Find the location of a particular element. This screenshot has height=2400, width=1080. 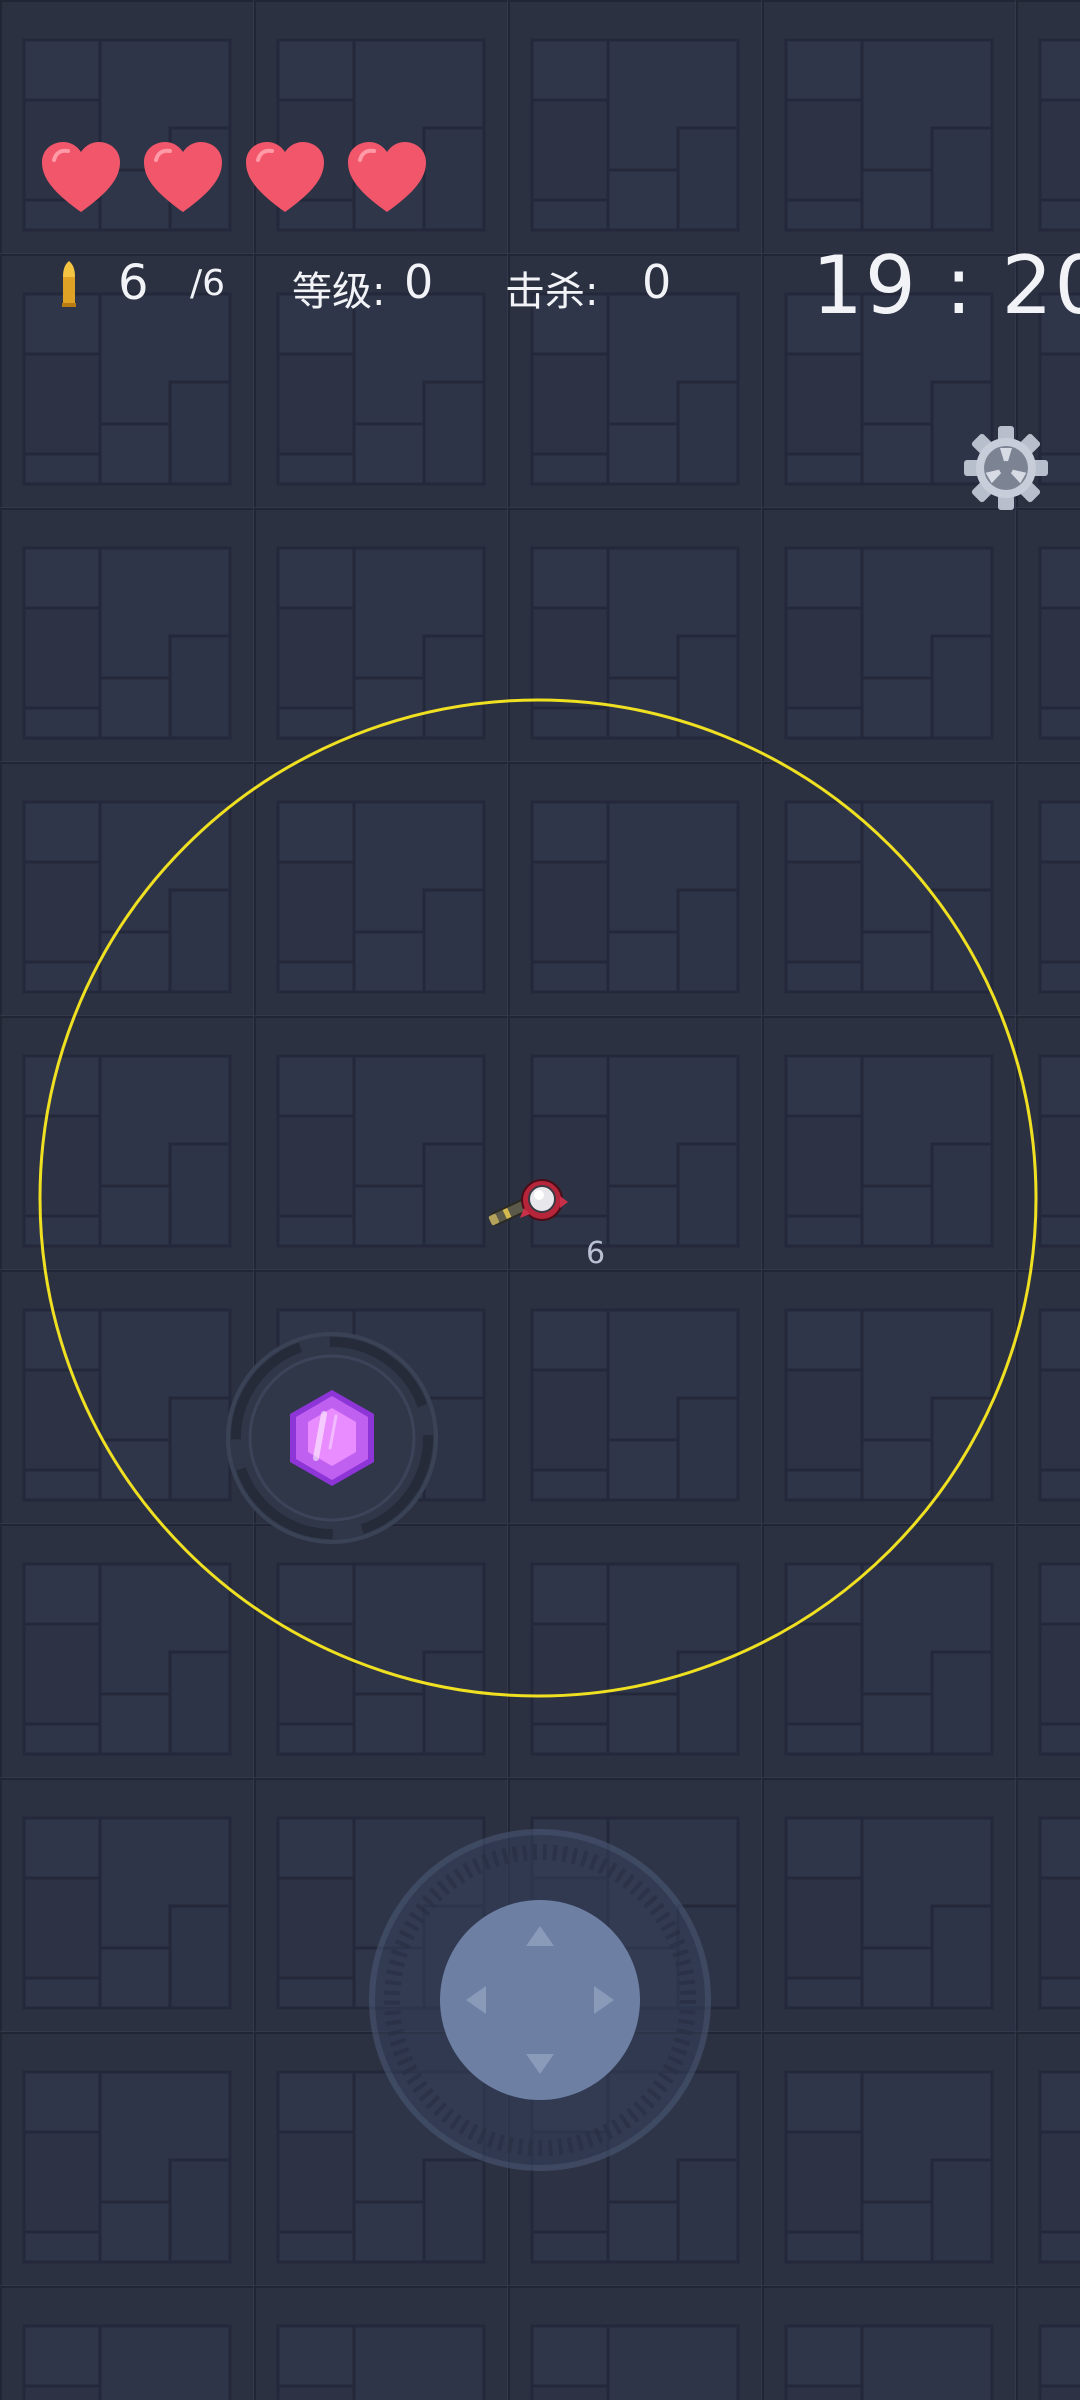

player-character is located at coordinates (528, 1202).